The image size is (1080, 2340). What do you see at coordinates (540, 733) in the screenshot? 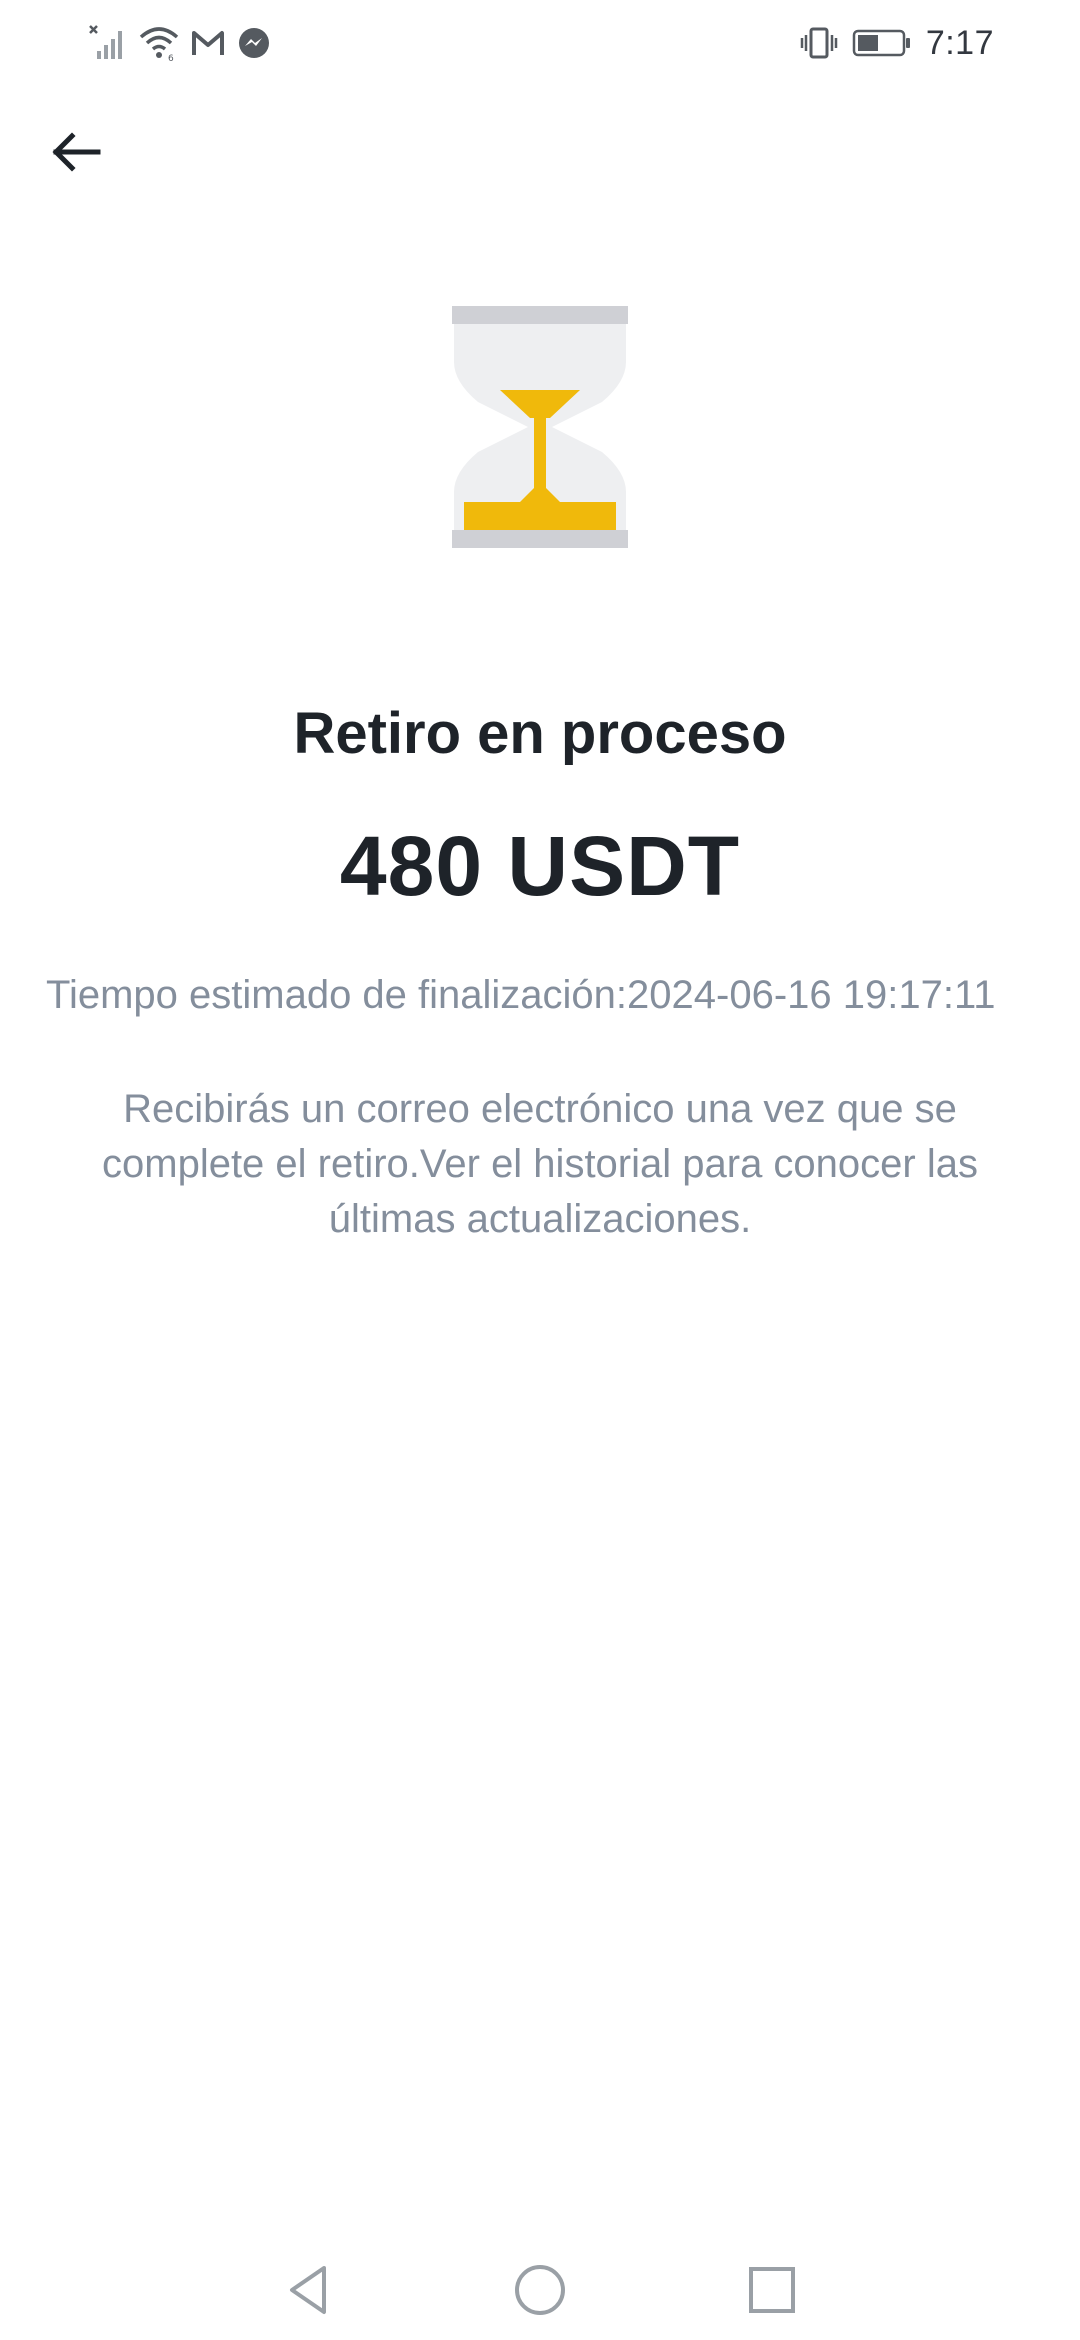
I see `page-title: Retiro en proceso` at bounding box center [540, 733].